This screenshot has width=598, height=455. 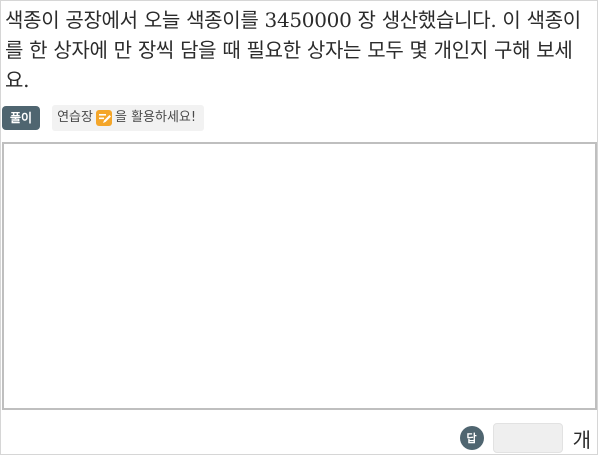 I want to click on workpad-hint: 연습장 을 활용하세요!, so click(x=128, y=118).